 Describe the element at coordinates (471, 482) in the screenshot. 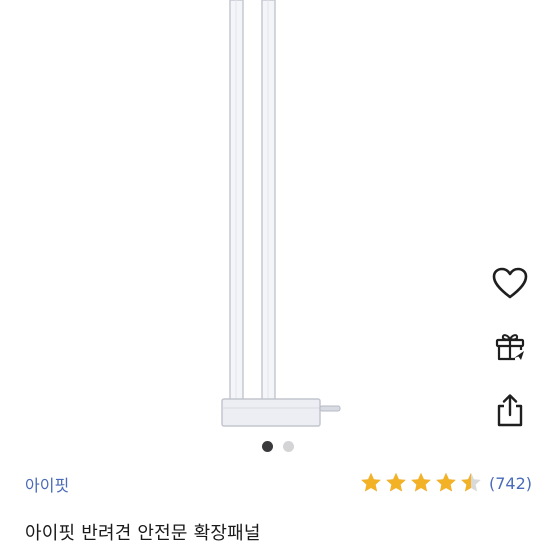

I see `star-half-icon` at that location.